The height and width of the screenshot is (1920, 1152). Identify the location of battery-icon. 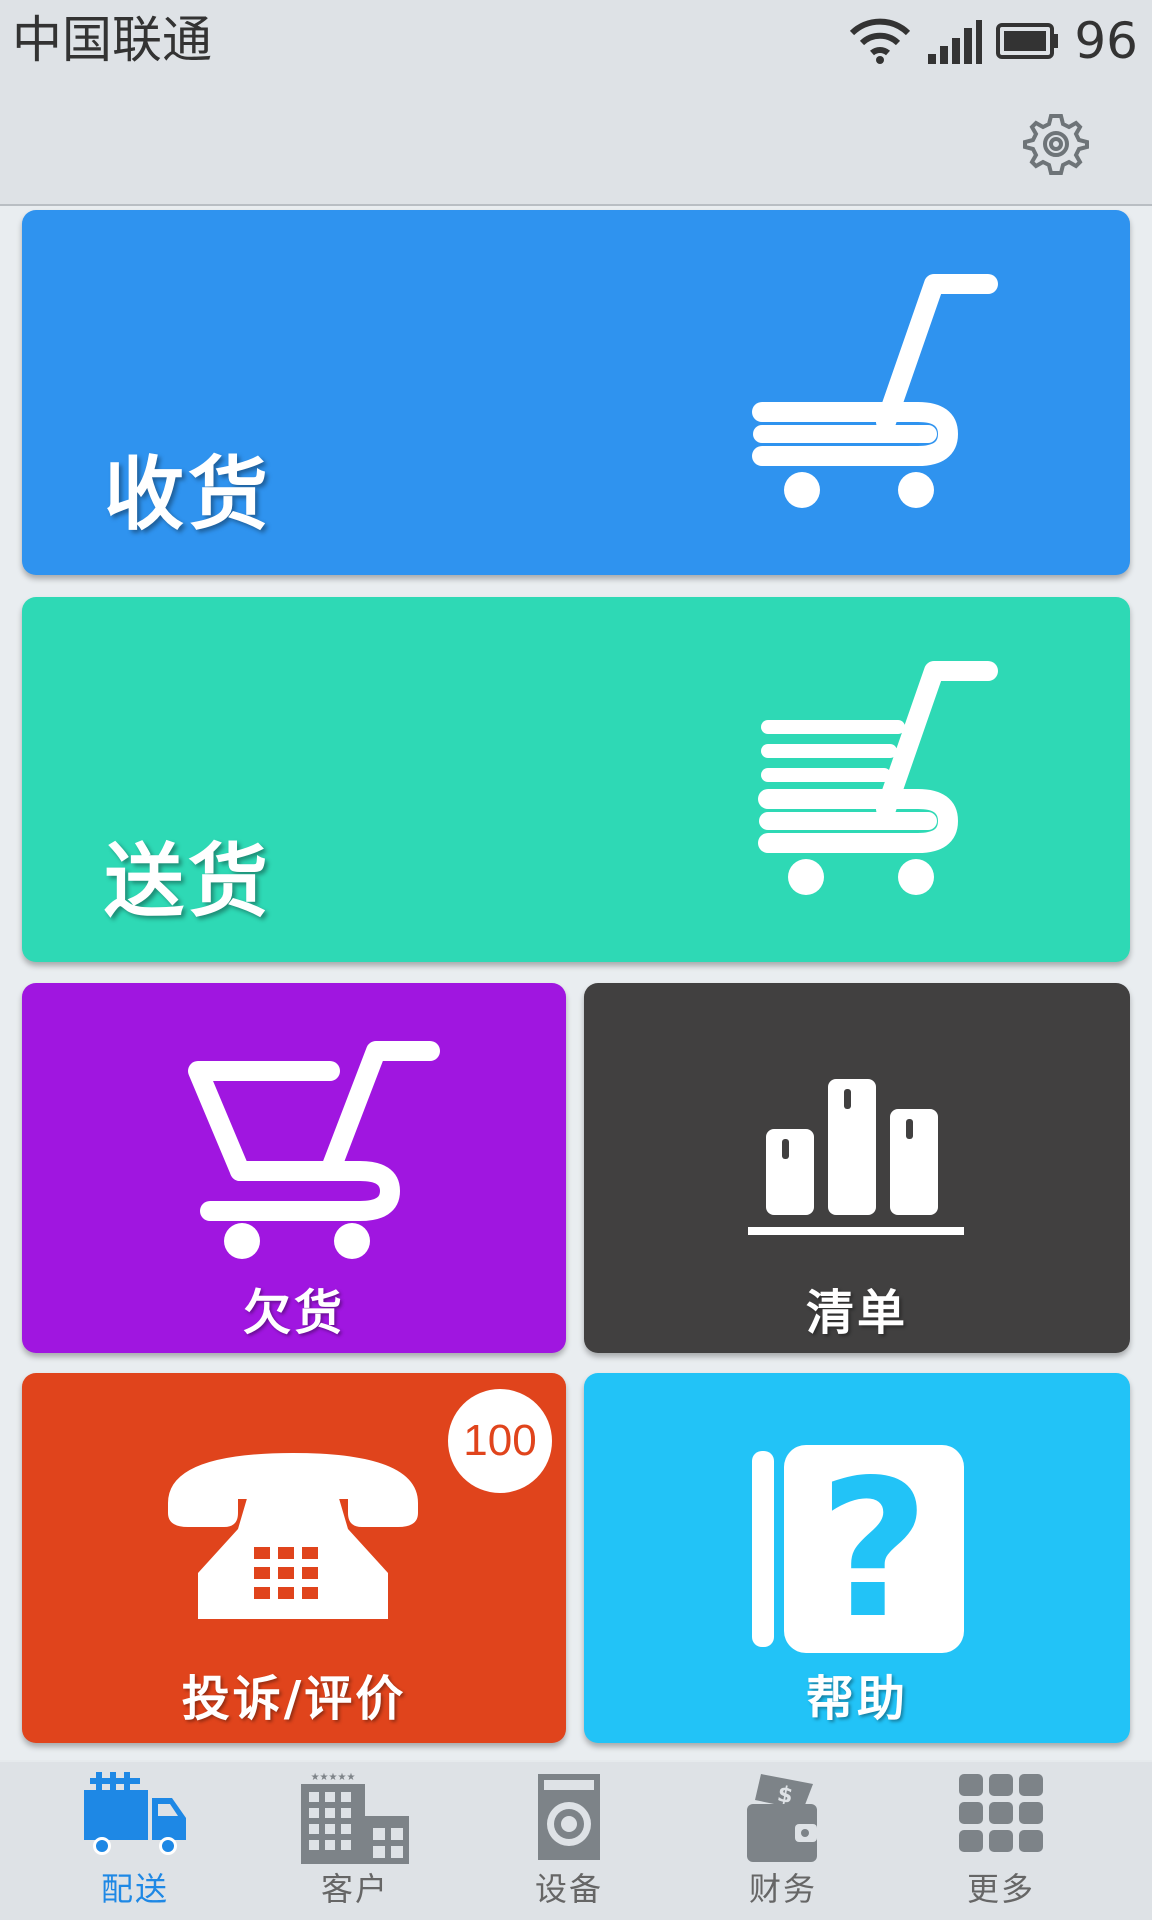
(1027, 41).